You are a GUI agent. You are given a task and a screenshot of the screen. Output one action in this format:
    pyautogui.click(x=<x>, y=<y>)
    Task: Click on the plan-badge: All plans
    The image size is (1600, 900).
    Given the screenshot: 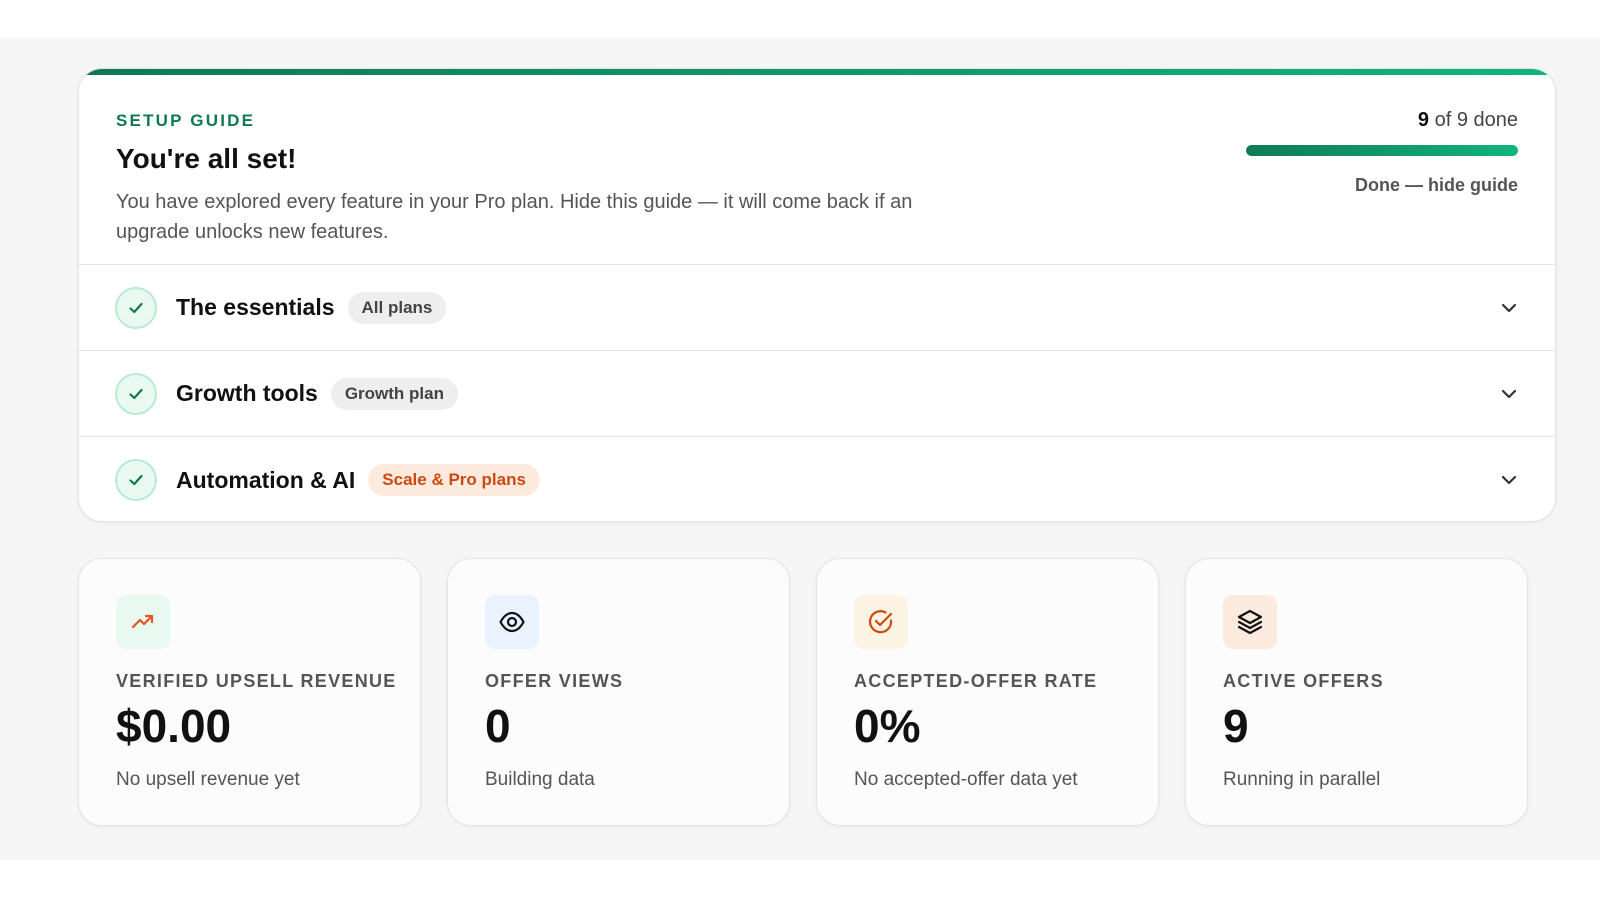 What is the action you would take?
    pyautogui.click(x=397, y=307)
    